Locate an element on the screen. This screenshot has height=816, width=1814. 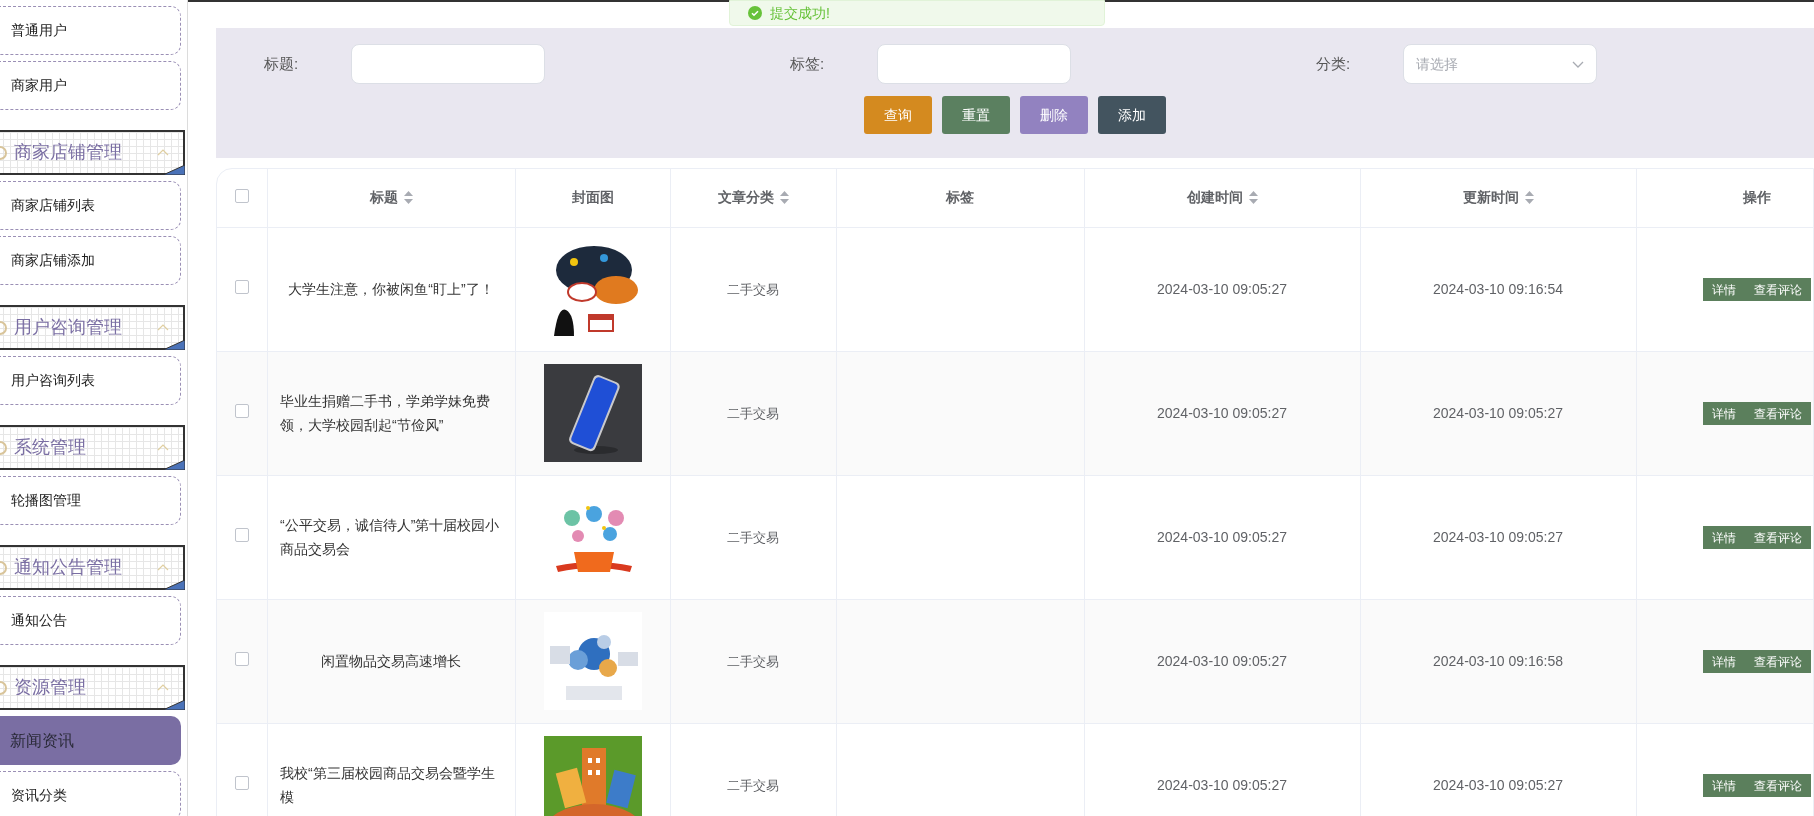
column-title: 标签 is located at coordinates (960, 198).